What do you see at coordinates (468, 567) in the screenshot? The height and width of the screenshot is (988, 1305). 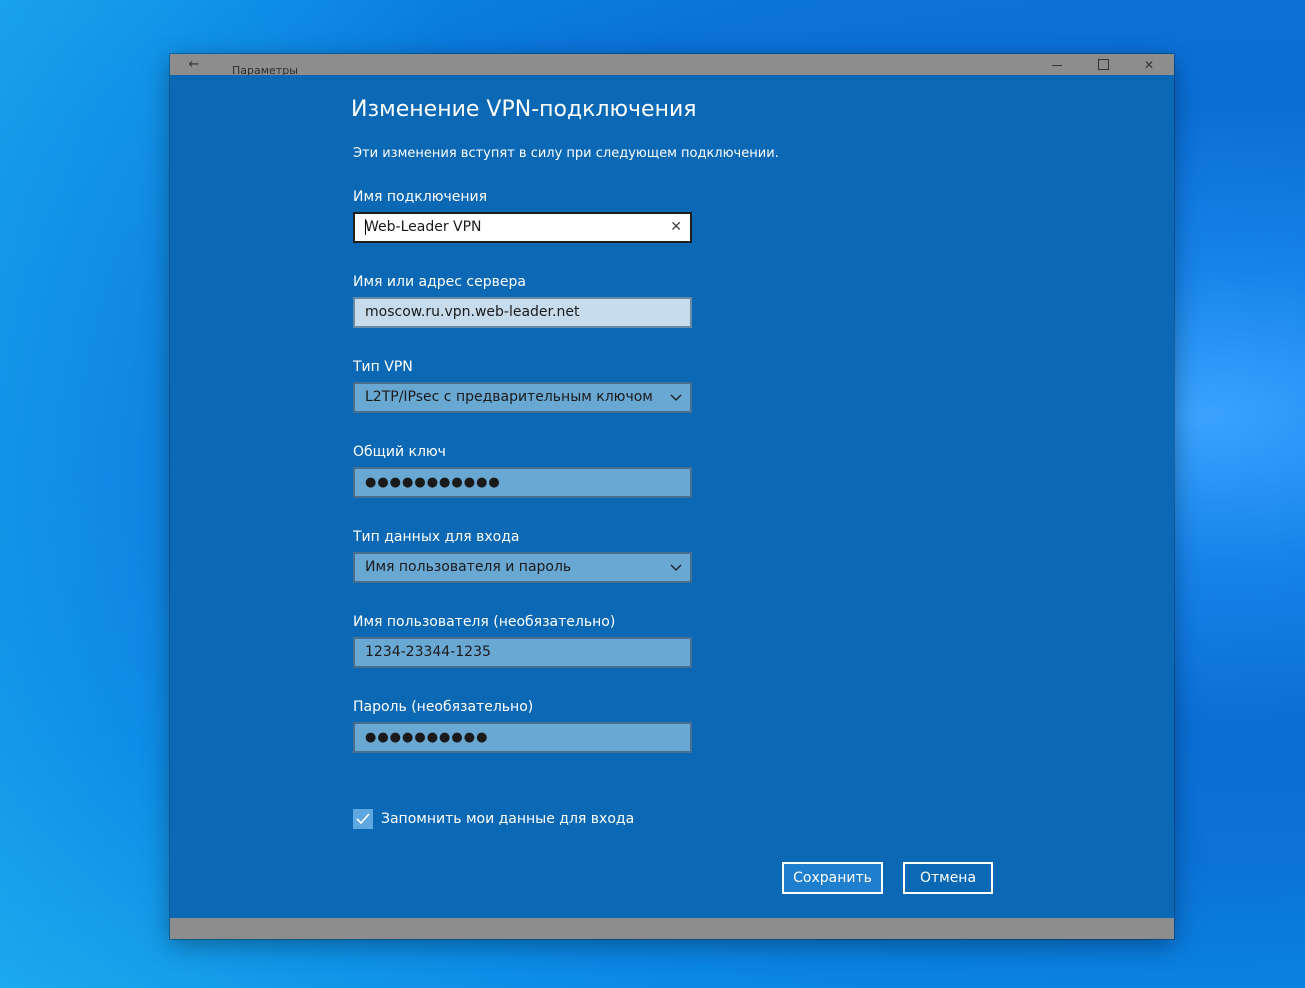 I see `signin-type-value: Имя пользователя и пароль` at bounding box center [468, 567].